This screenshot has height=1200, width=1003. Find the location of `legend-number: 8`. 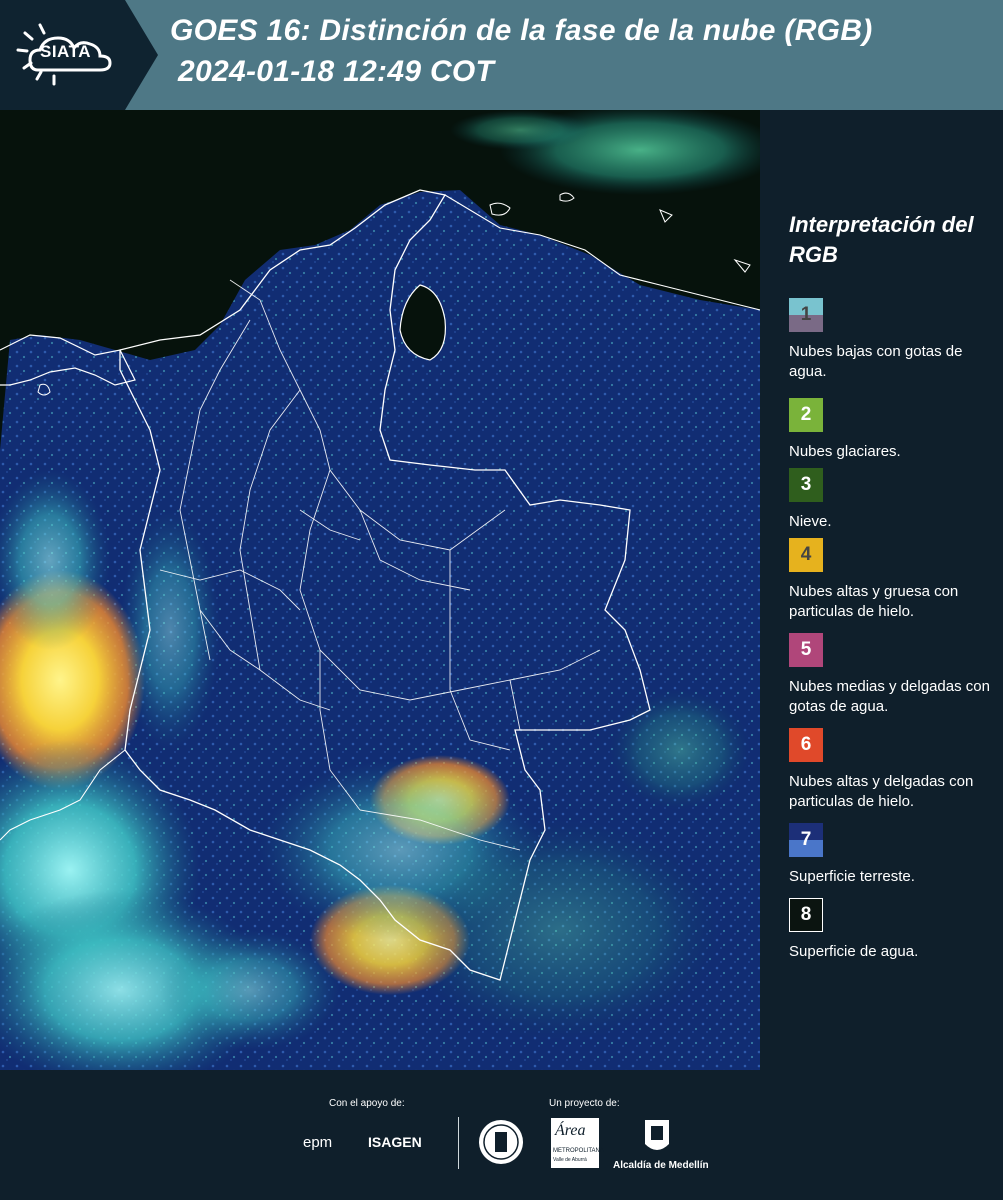

legend-number: 8 is located at coordinates (806, 914).